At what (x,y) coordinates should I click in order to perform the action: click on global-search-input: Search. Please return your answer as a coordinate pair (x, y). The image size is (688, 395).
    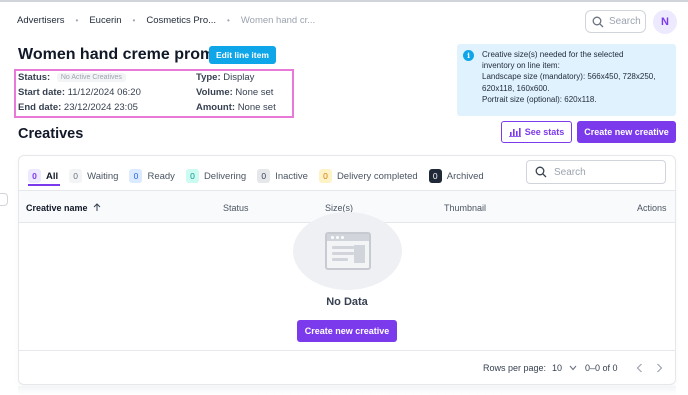
    Looking at the image, I should click on (615, 21).